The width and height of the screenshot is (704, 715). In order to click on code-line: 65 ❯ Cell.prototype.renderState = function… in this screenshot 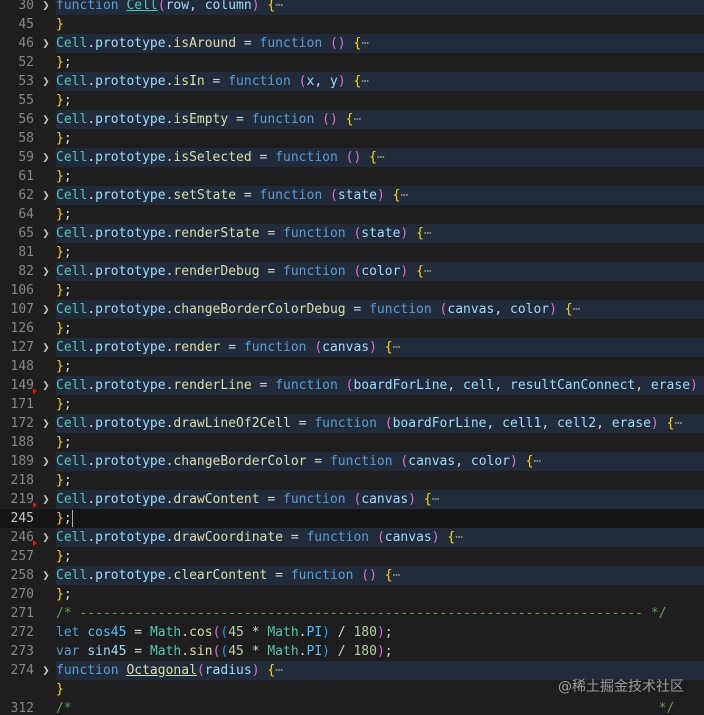, I will do `click(352, 233)`.